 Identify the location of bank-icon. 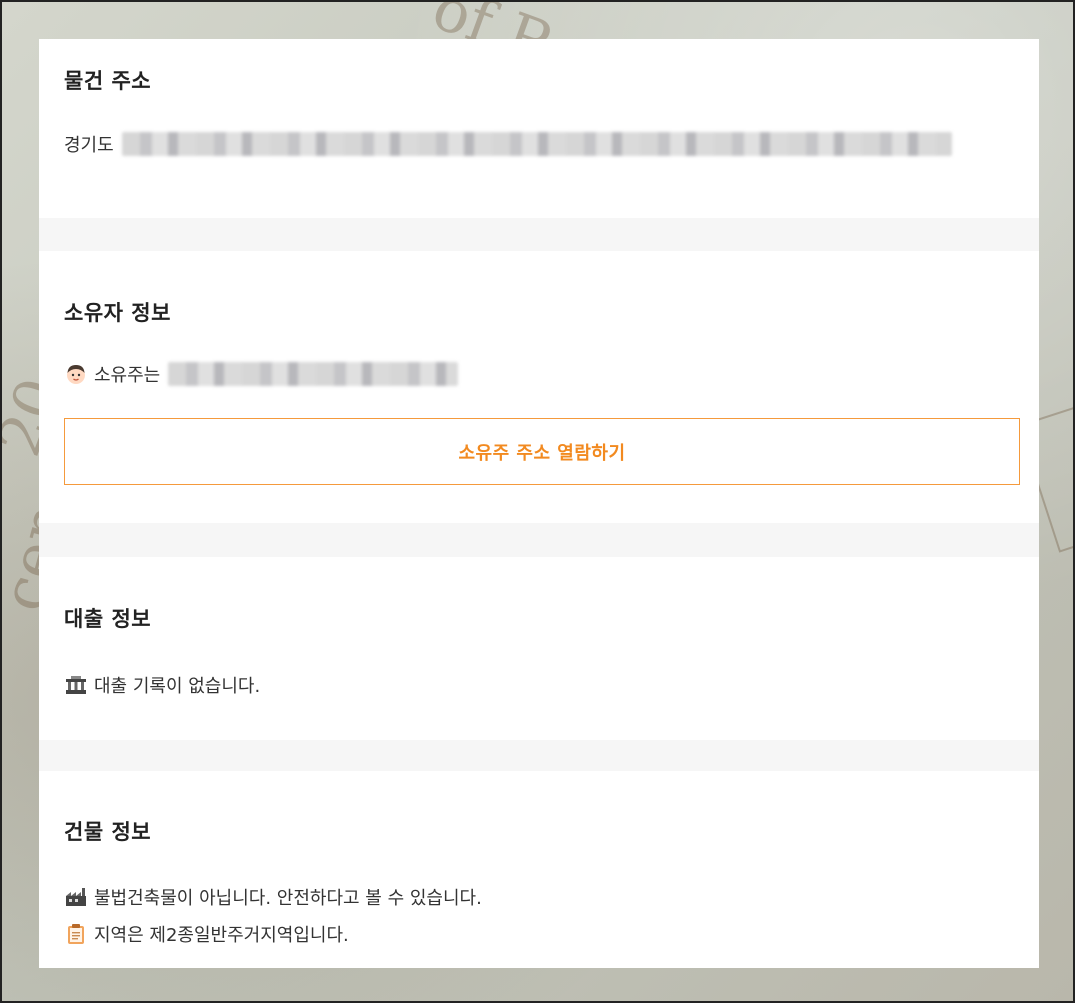
(76, 685).